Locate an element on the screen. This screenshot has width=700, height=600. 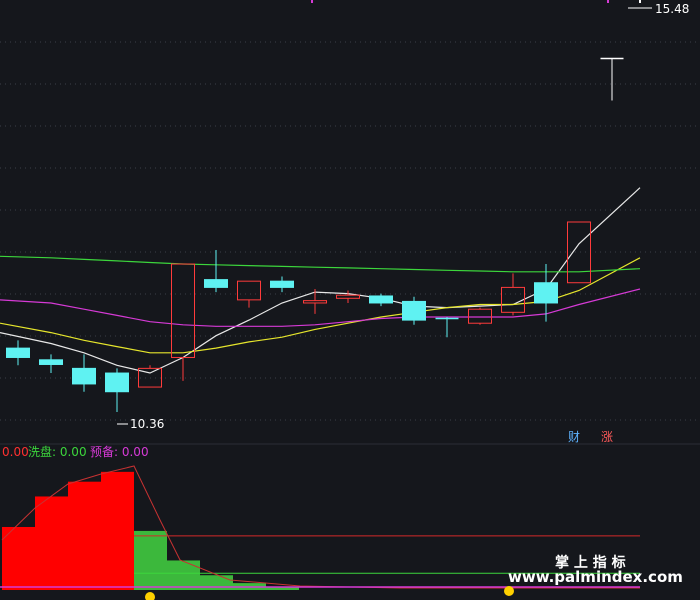
indicator-value-first: 0.00 is located at coordinates (15, 452).